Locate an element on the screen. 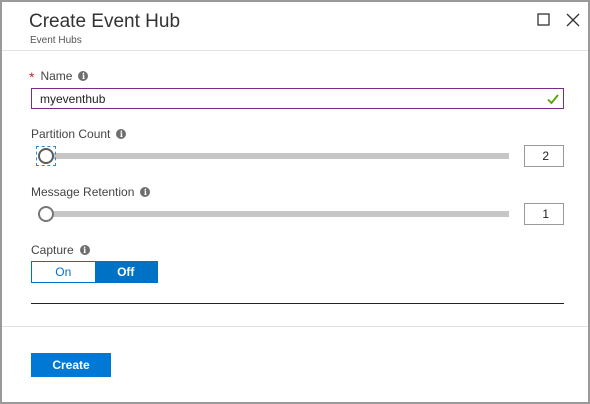 This screenshot has height=404, width=590. capture-on-option: On is located at coordinates (63, 272).